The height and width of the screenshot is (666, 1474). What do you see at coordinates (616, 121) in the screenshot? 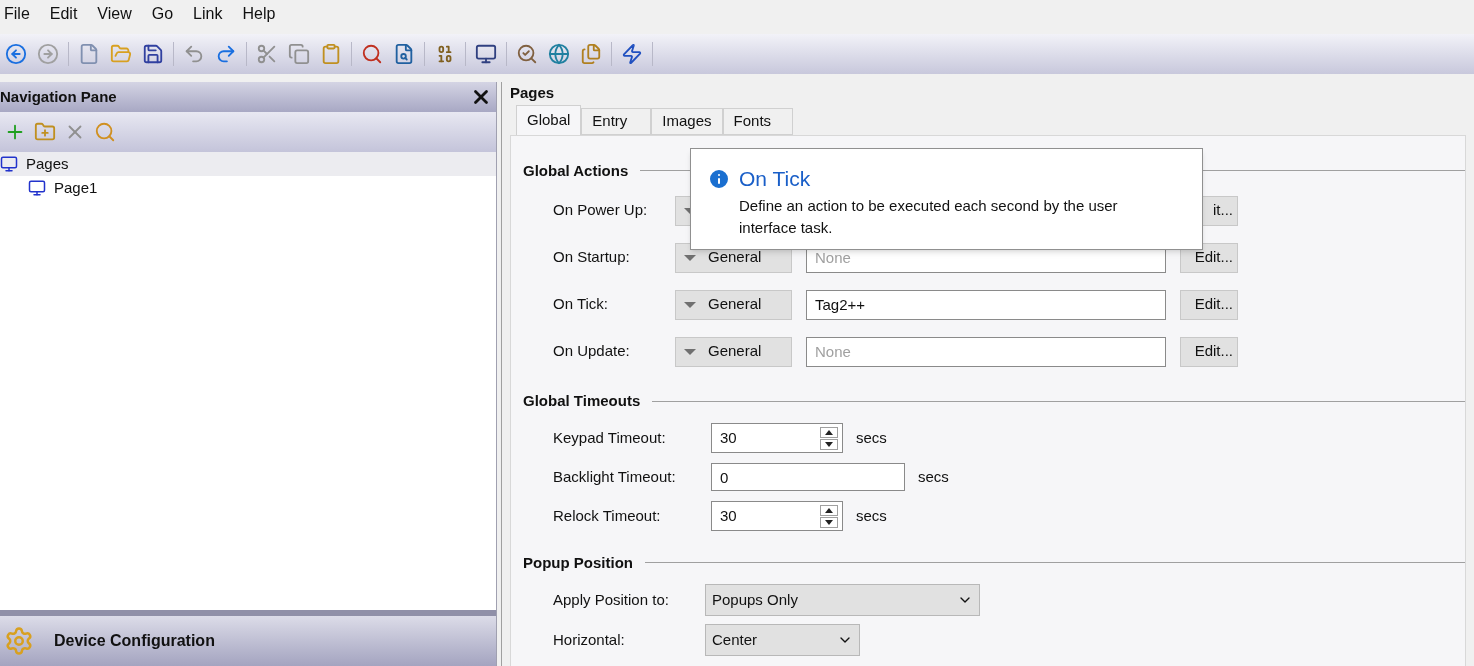
I see `tab: Entry` at bounding box center [616, 121].